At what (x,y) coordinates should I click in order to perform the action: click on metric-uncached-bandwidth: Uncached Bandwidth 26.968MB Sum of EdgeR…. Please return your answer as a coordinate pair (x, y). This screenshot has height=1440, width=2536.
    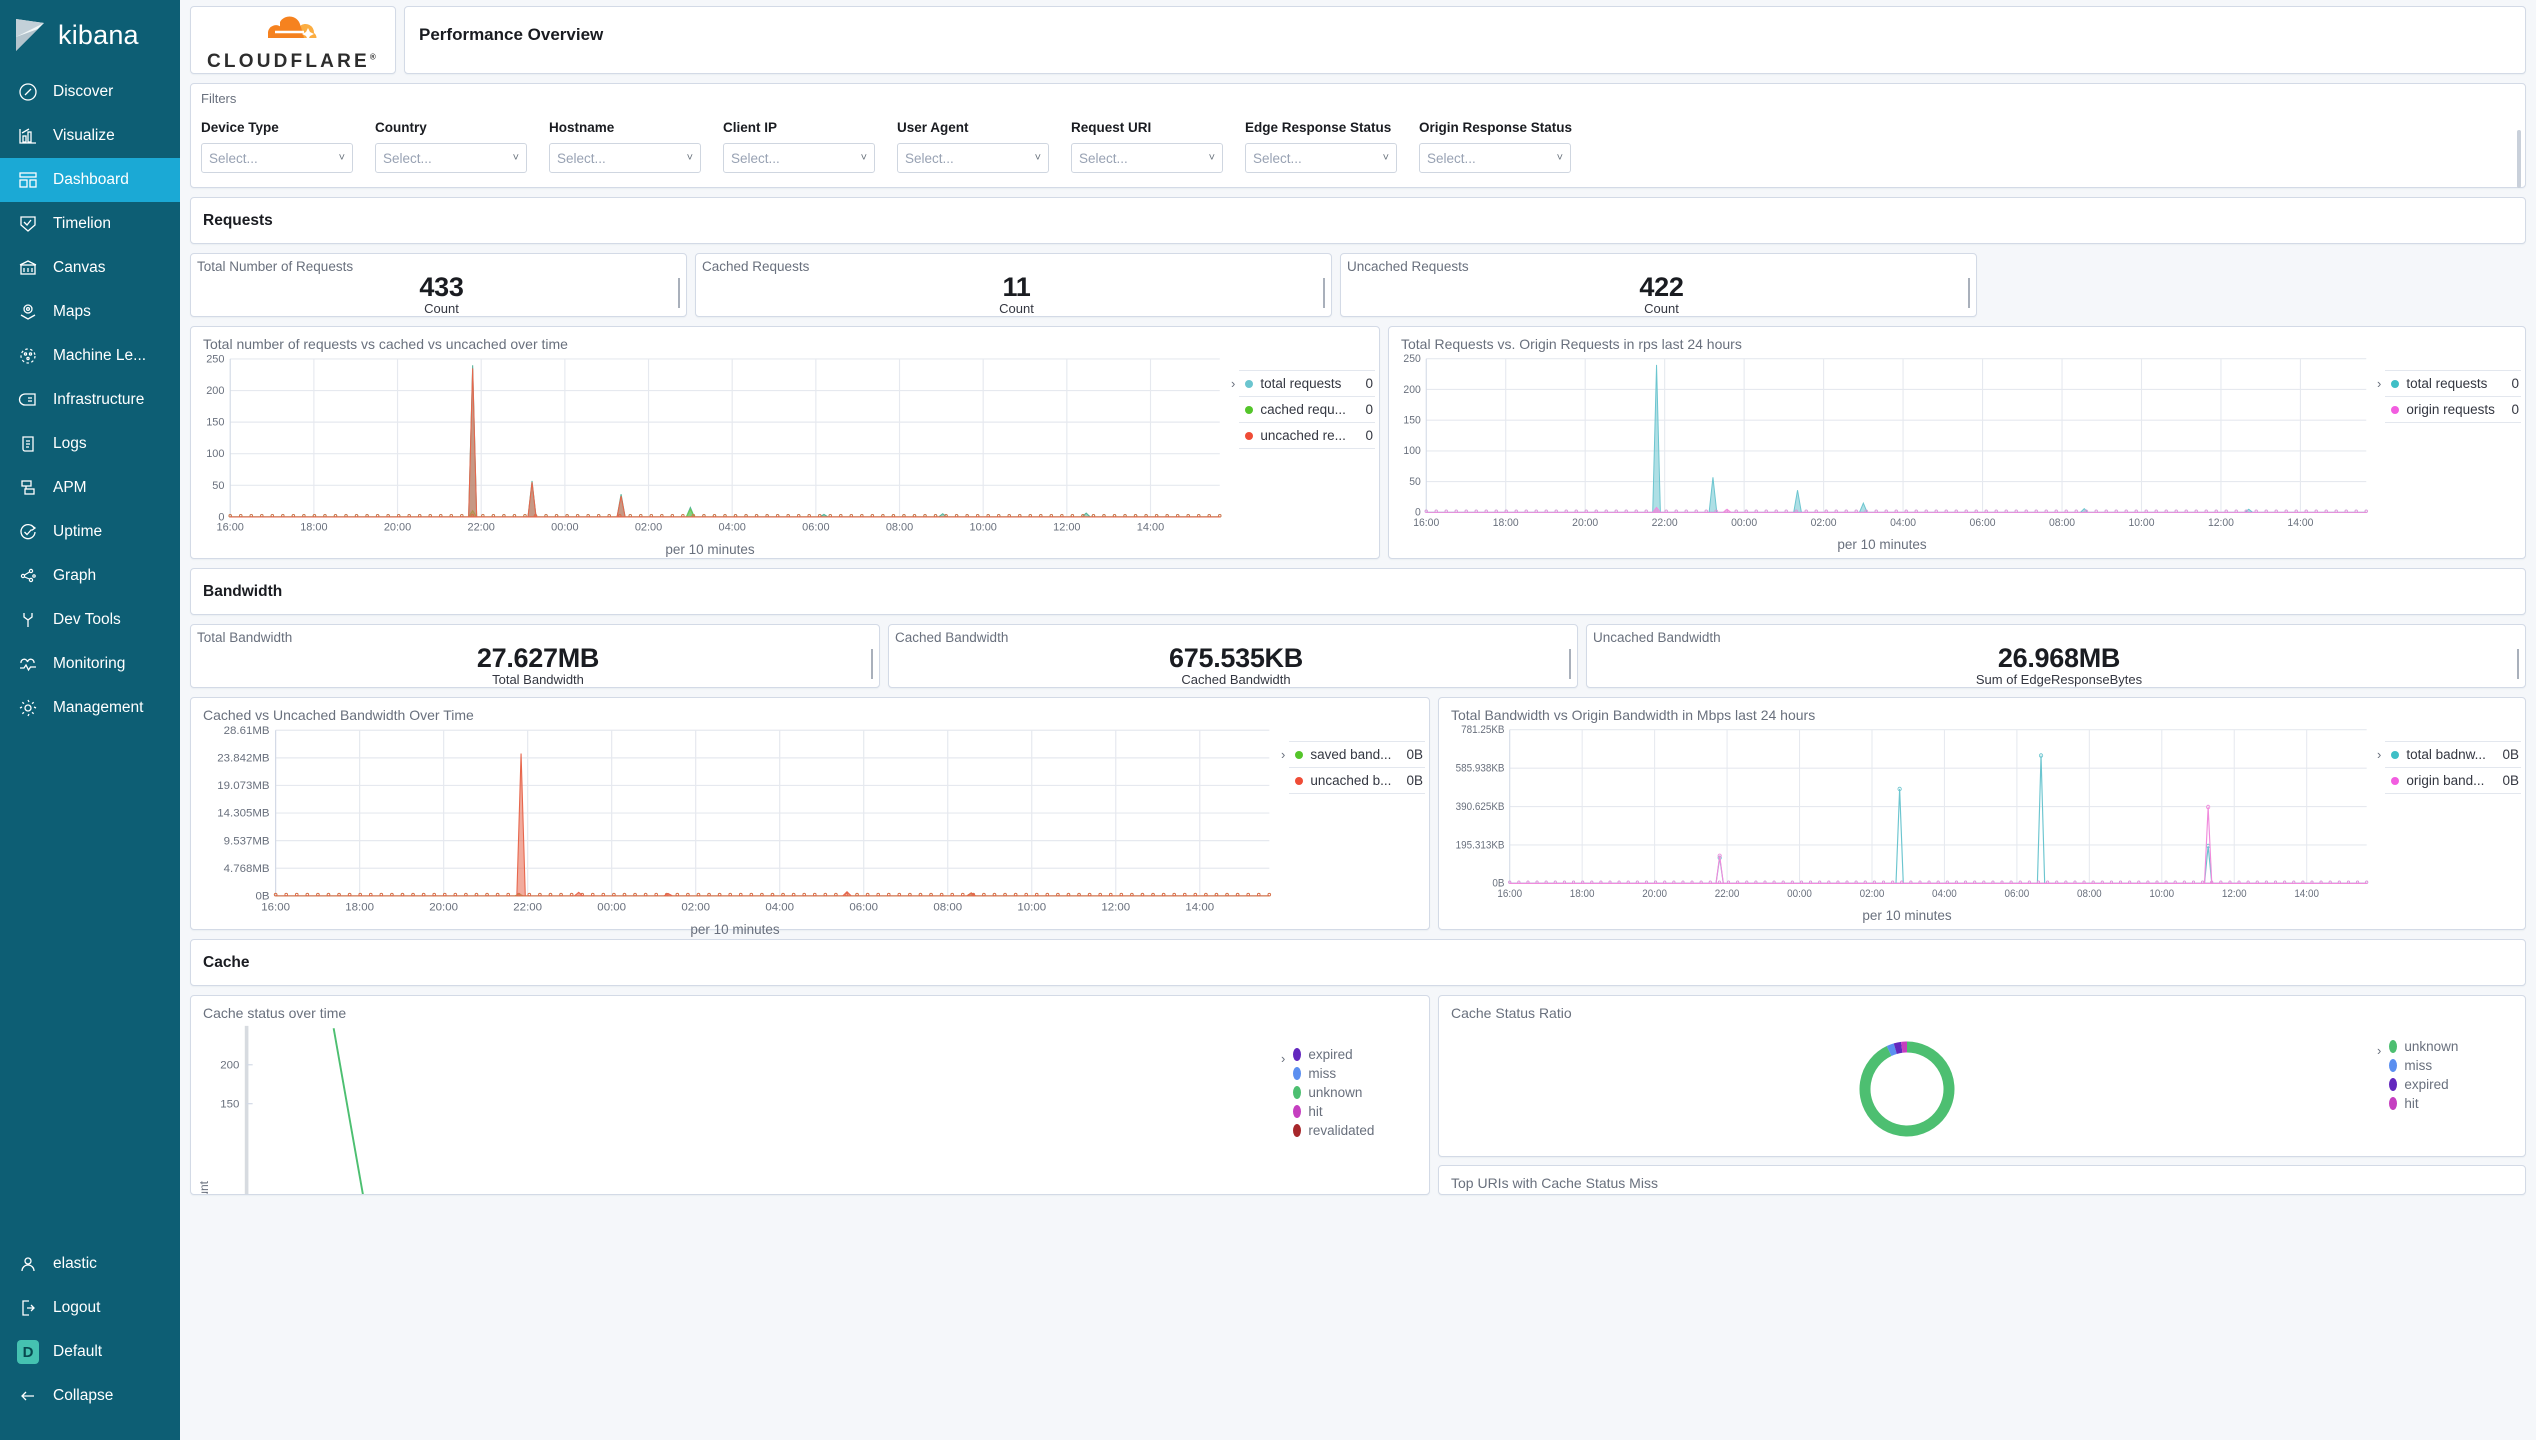
    Looking at the image, I should click on (2056, 656).